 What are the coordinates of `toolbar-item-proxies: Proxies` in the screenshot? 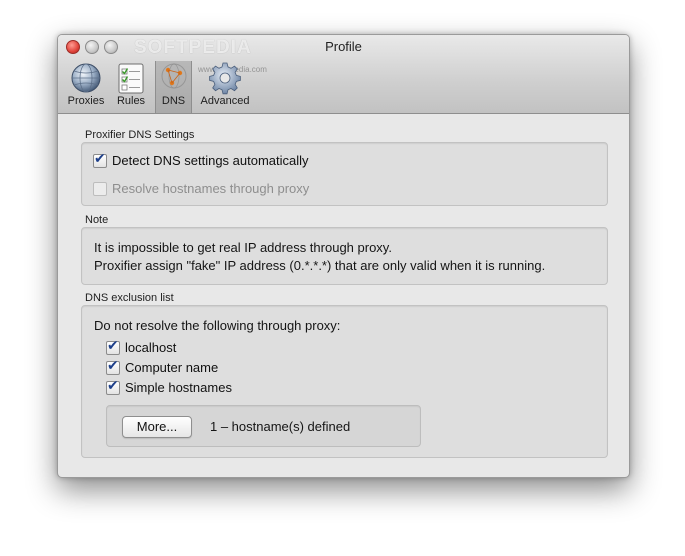 It's located at (86, 86).